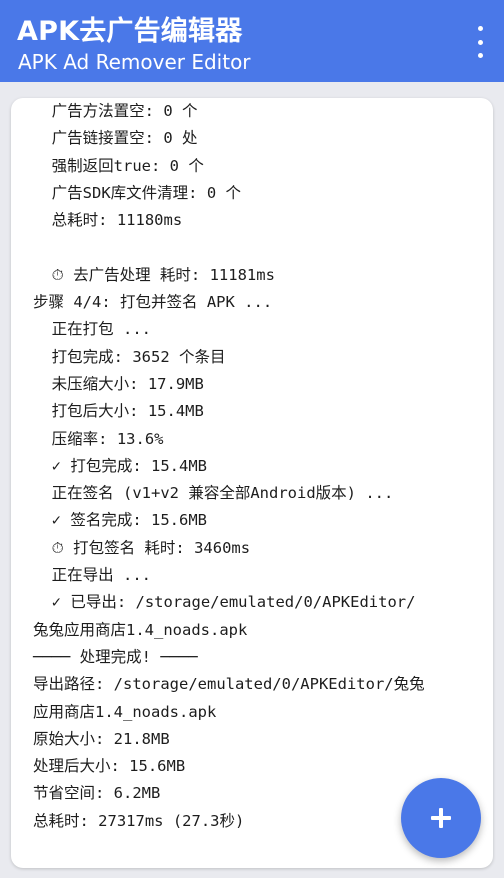 The width and height of the screenshot is (504, 878). Describe the element at coordinates (118, 411) in the screenshot. I see `log-line: 打包后大小: 15.4MB` at that location.